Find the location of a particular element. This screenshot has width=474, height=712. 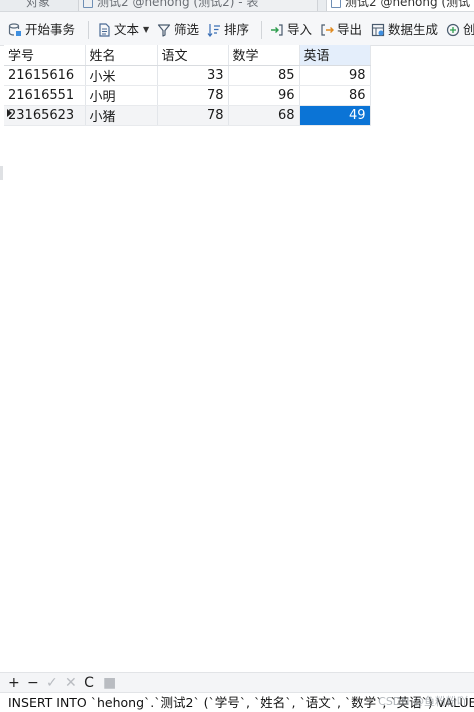

cell-student-id: 23165623 is located at coordinates (45, 115).